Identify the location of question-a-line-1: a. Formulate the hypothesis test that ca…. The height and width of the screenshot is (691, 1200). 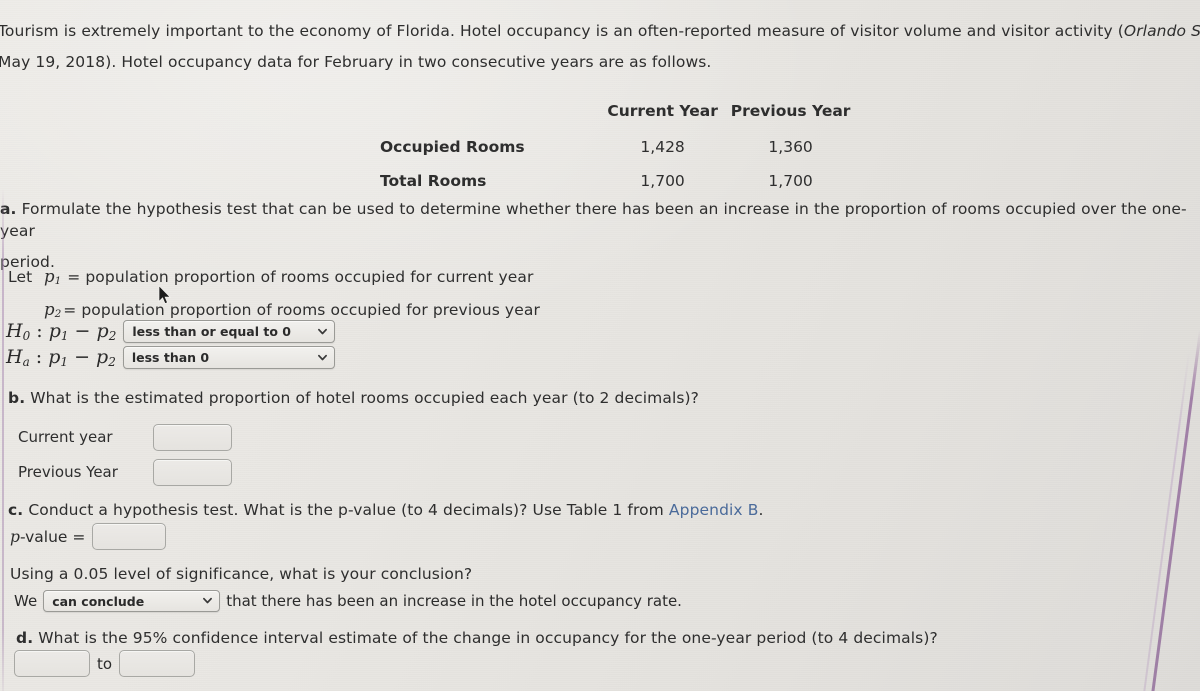
(595, 220).